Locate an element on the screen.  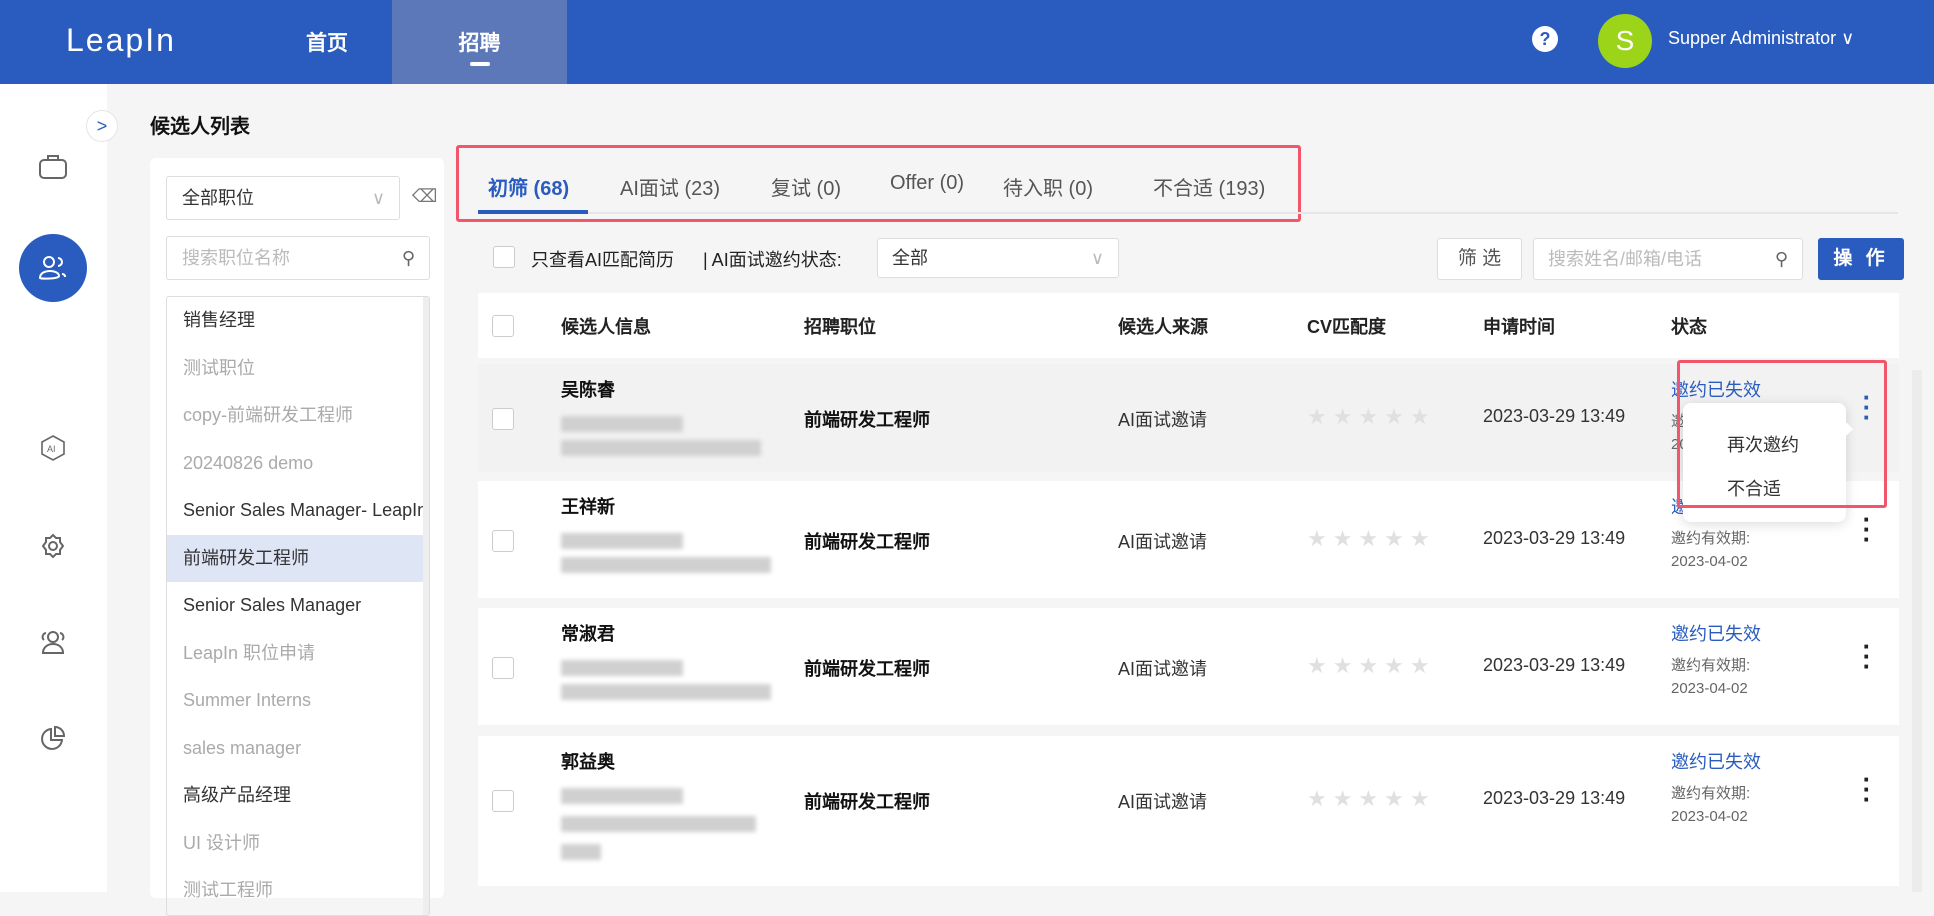
ai-icon: AI is located at coordinates (53, 448).